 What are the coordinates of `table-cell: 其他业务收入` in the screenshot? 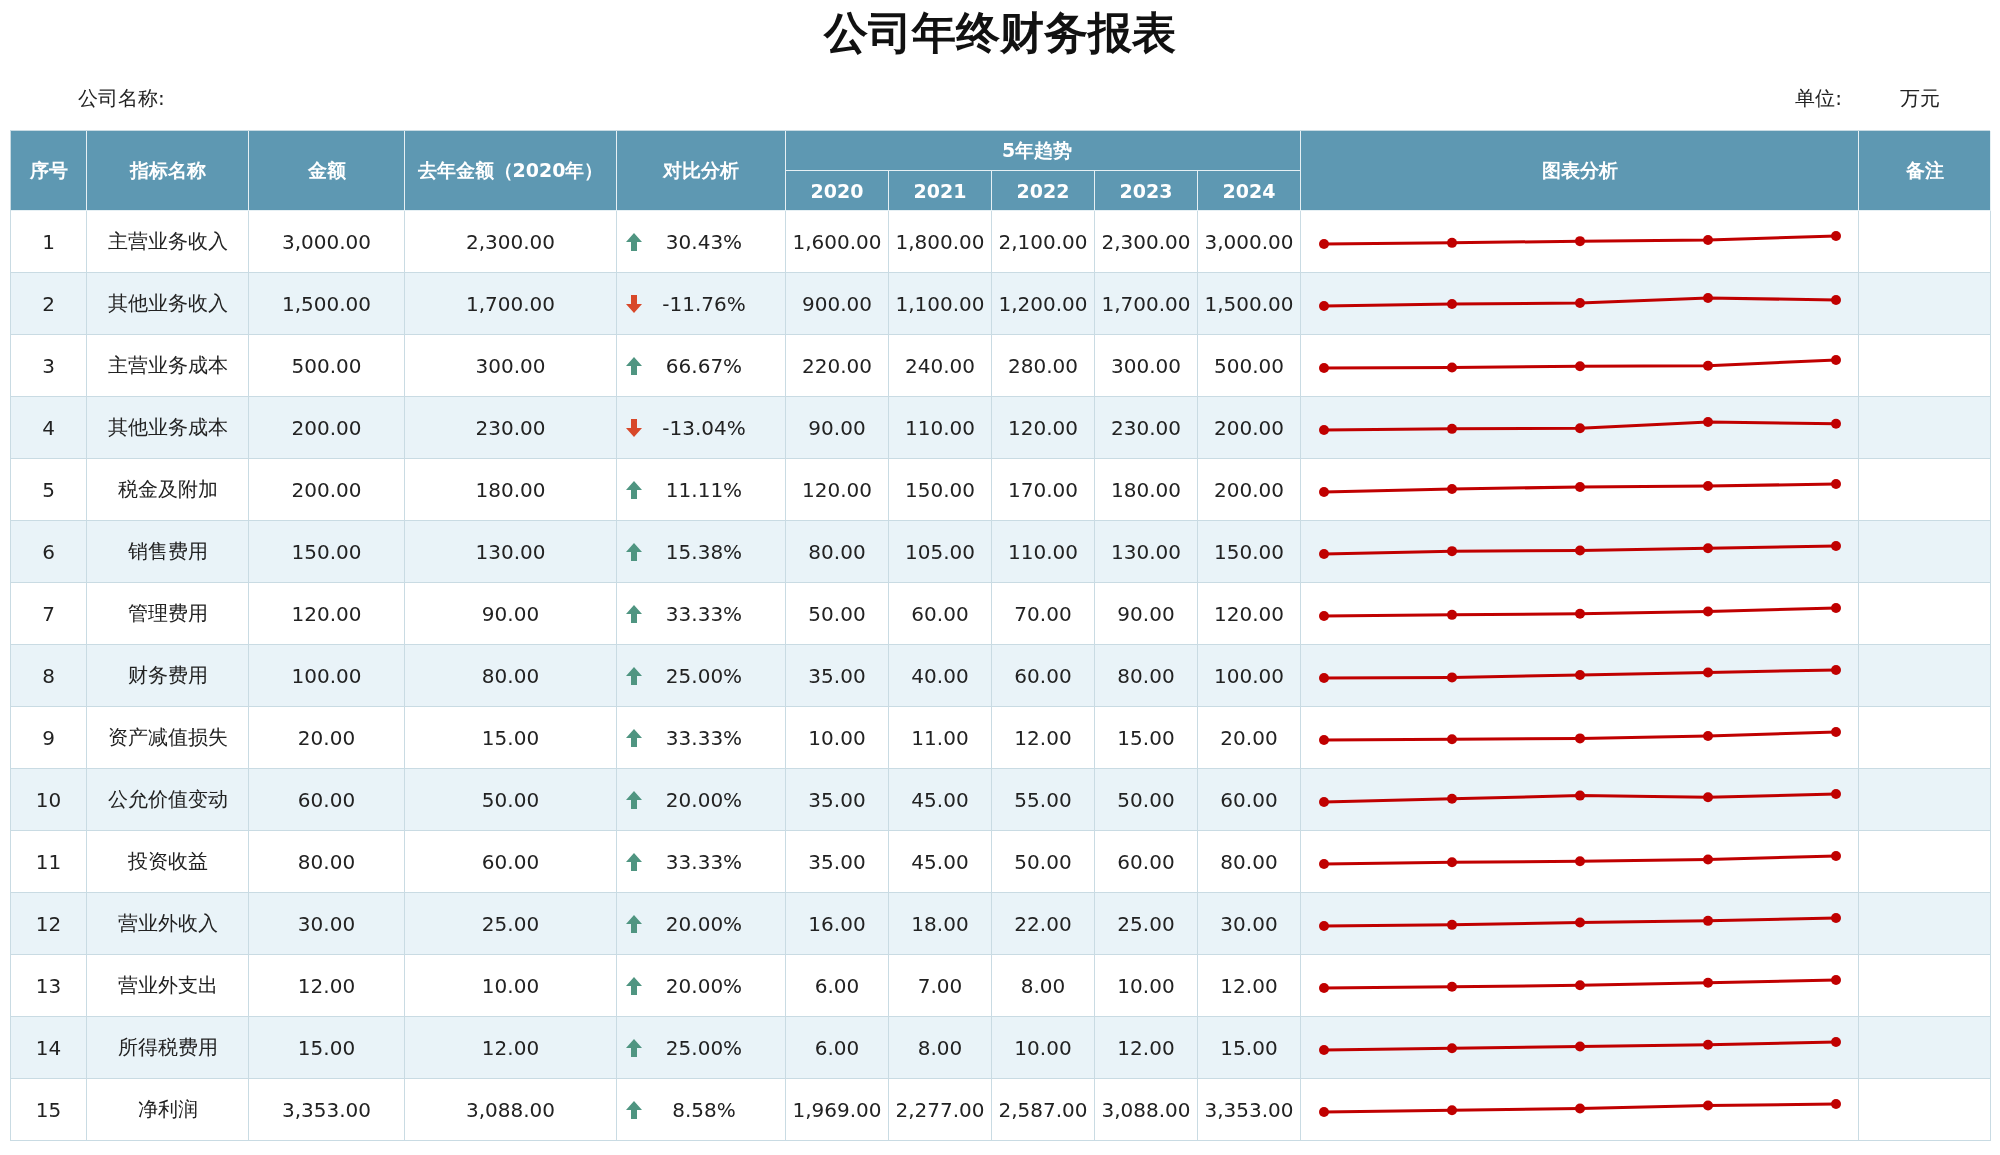 It's located at (168, 304).